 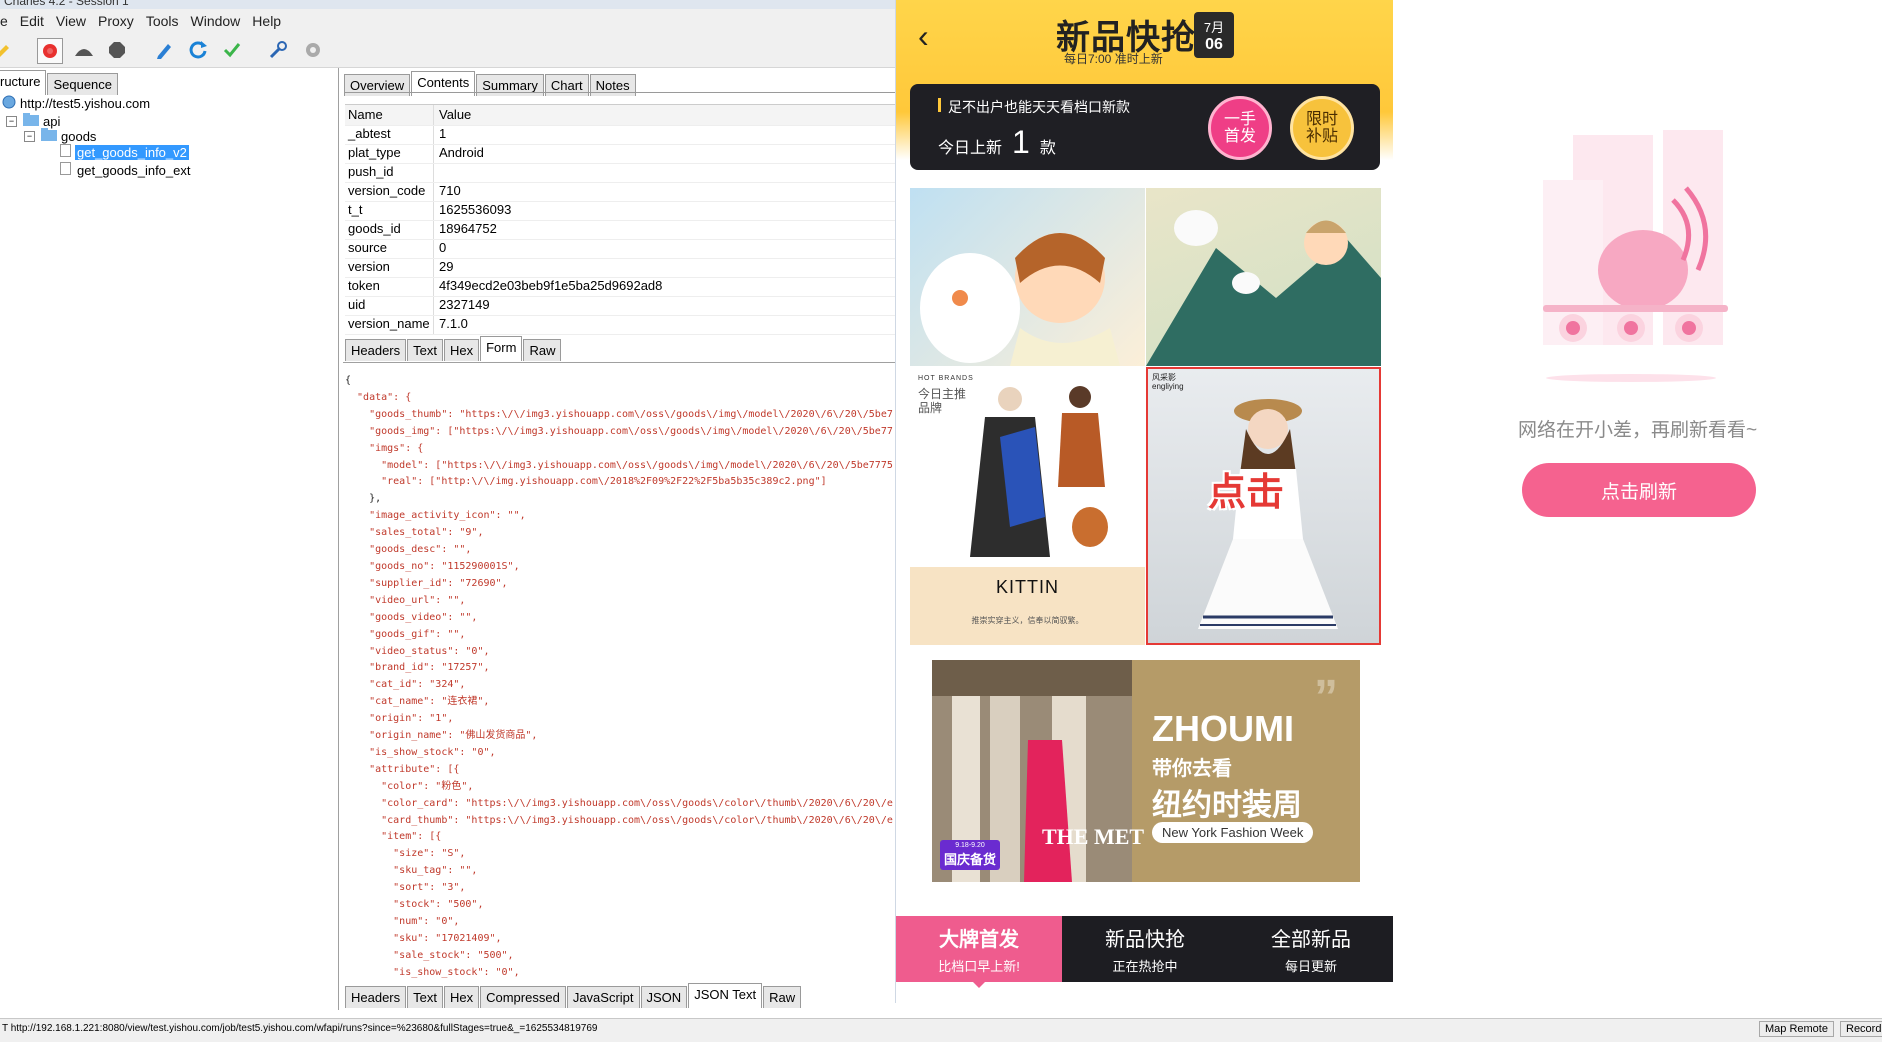 I want to click on tree-folder-api: − api, so click(x=33, y=121).